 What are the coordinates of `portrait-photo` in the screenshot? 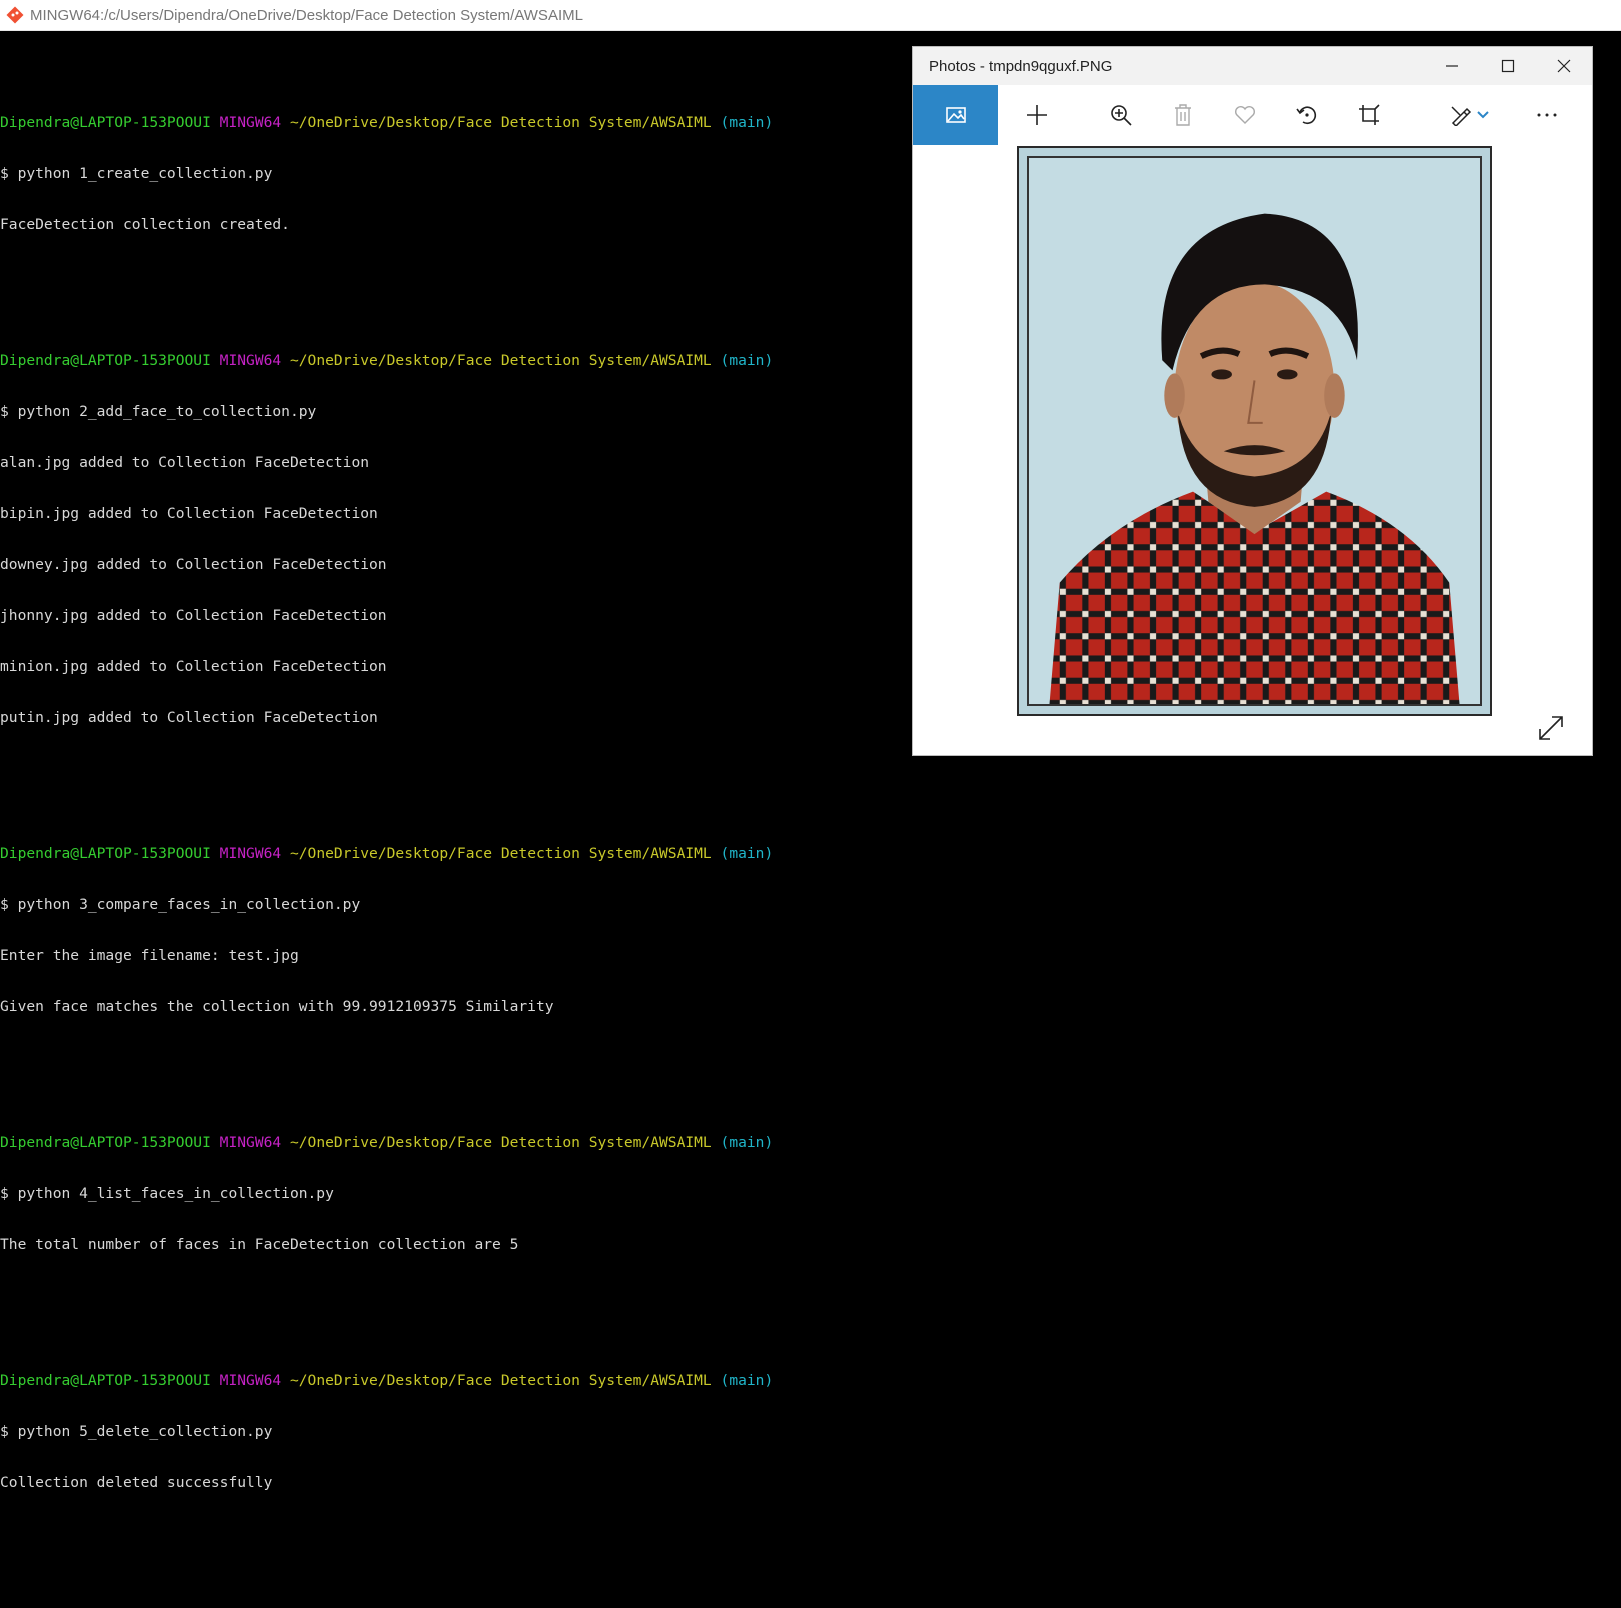 It's located at (1254, 431).